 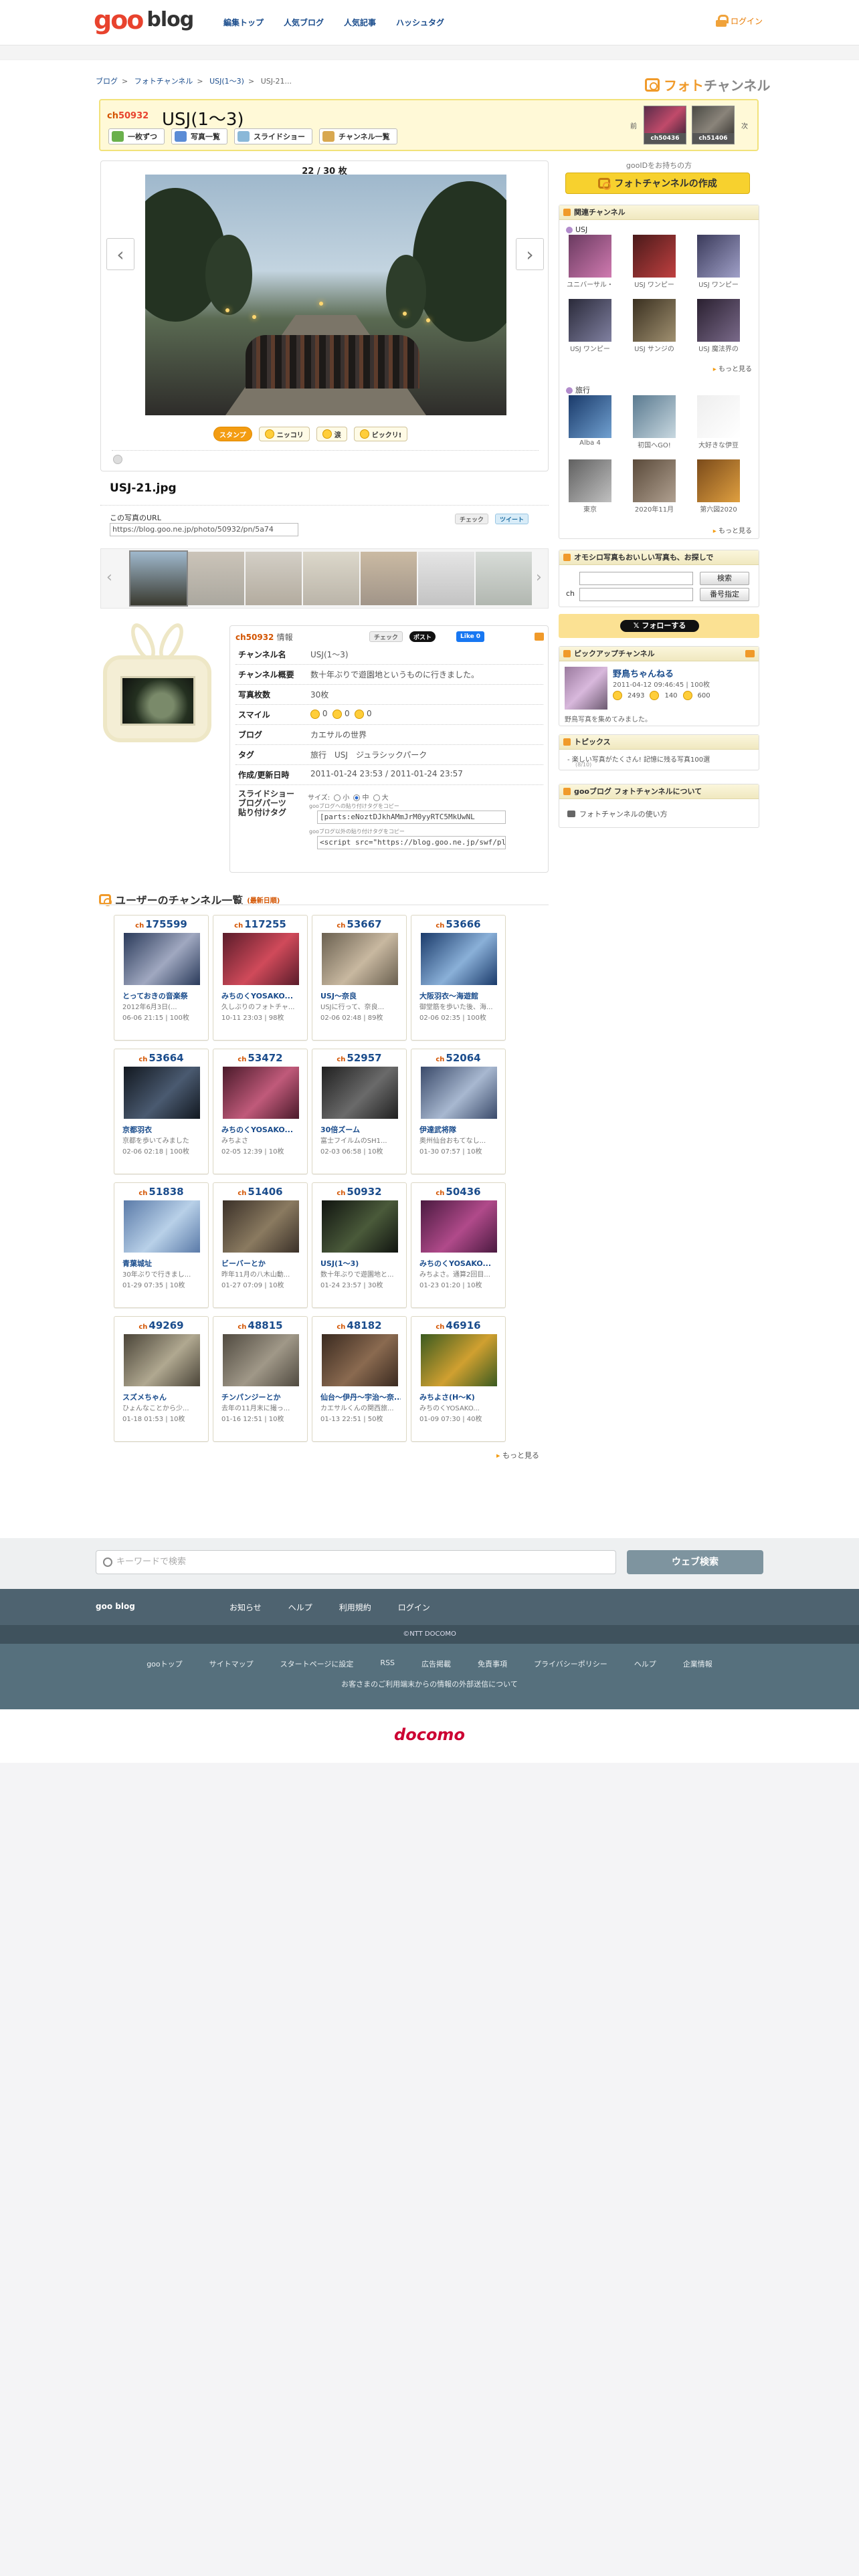 What do you see at coordinates (636, 578) in the screenshot?
I see `channel-keyword-input` at bounding box center [636, 578].